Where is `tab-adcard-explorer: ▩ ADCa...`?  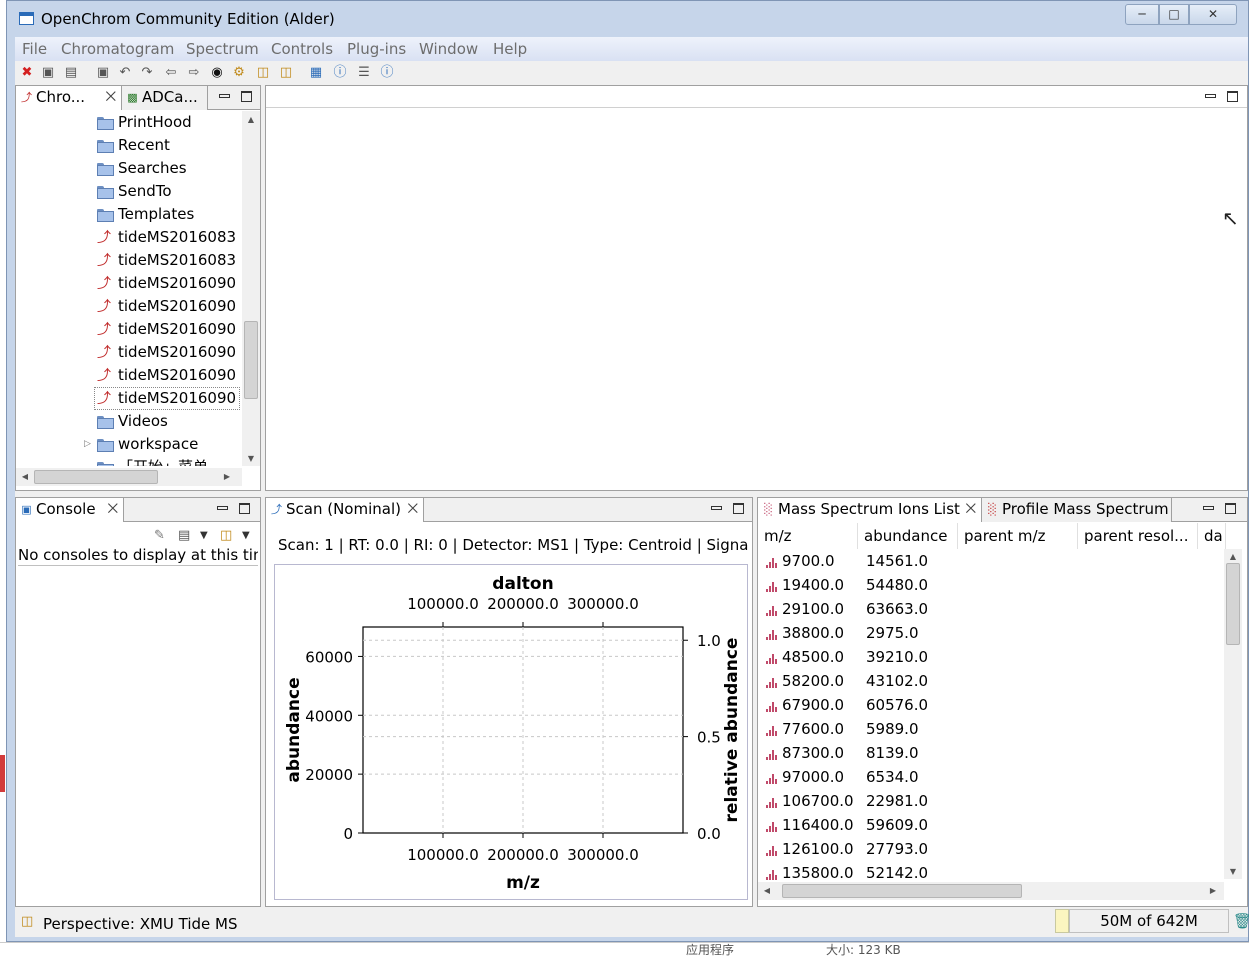
tab-adcard-explorer: ▩ ADCa... is located at coordinates (165, 98).